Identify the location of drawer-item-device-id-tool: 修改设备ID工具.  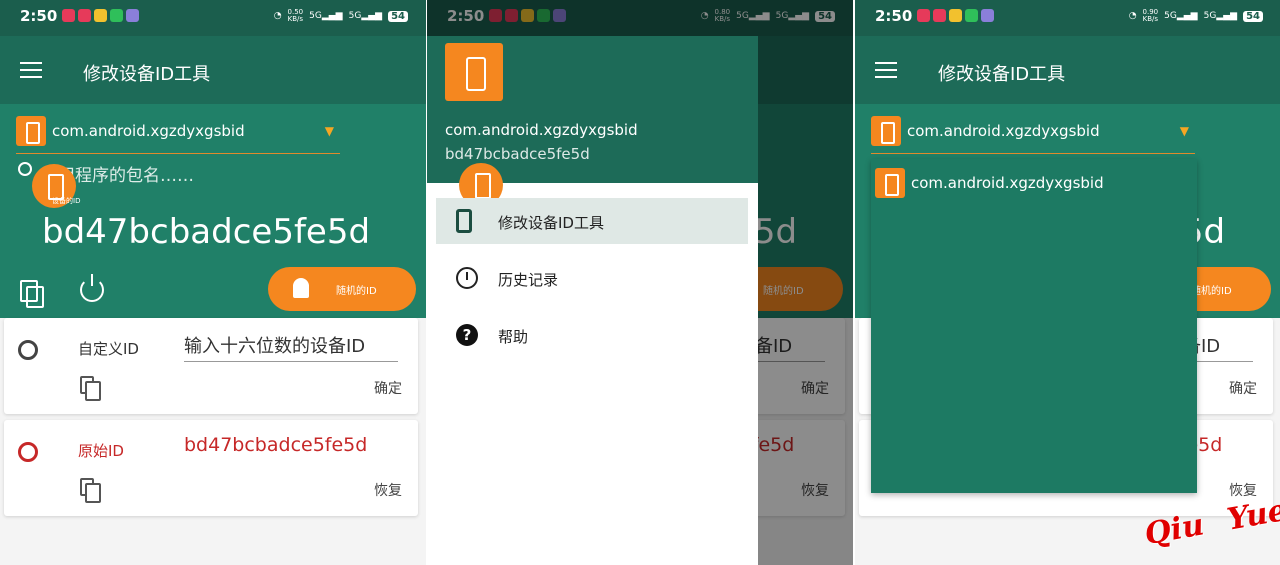
(592, 221).